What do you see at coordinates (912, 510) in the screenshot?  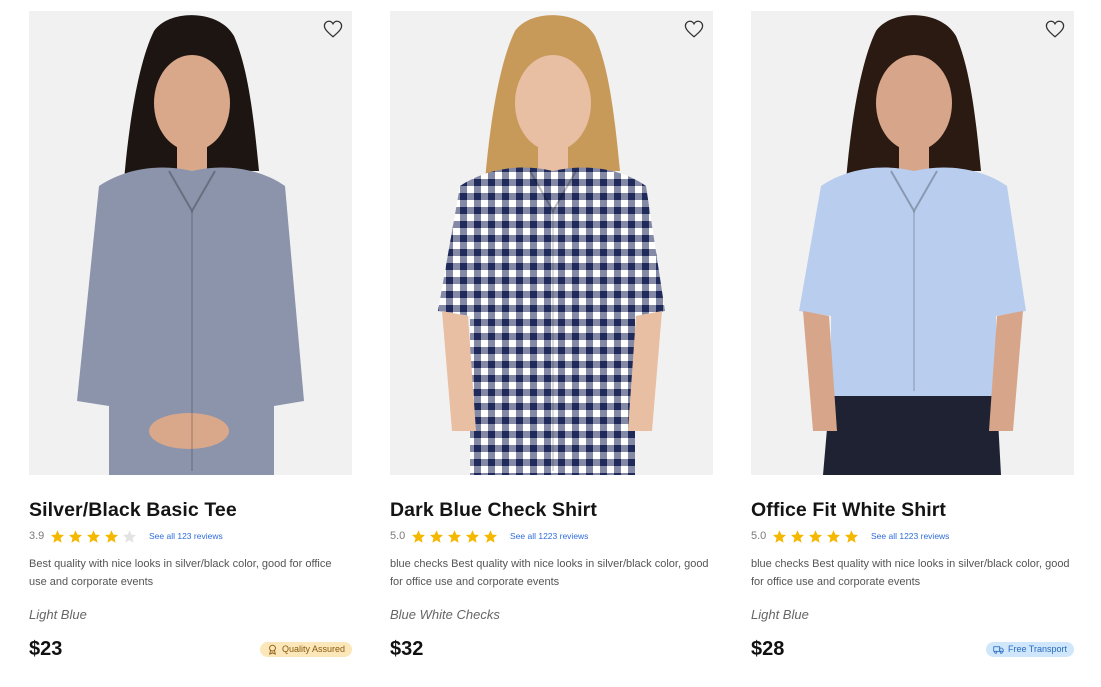 I see `product-title: Office Fit White Shirt` at bounding box center [912, 510].